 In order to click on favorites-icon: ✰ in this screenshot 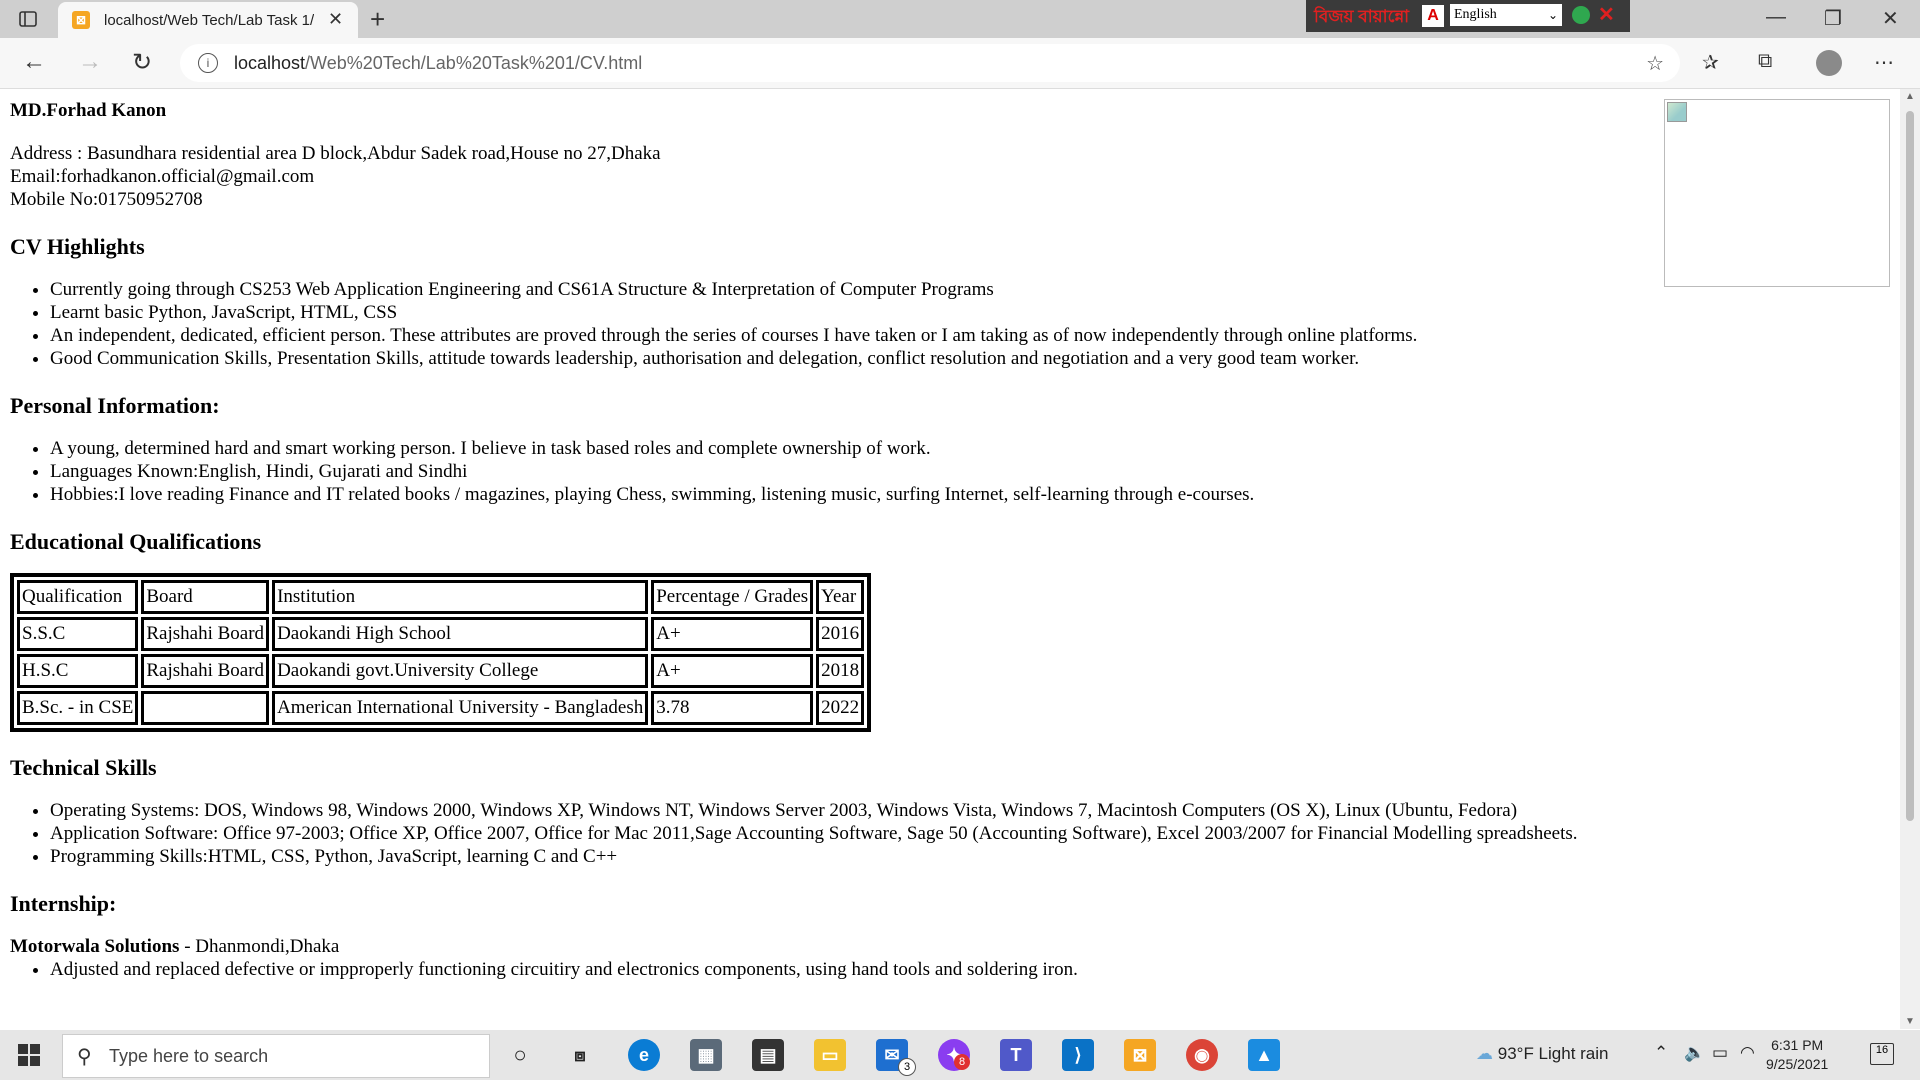, I will do `click(1710, 62)`.